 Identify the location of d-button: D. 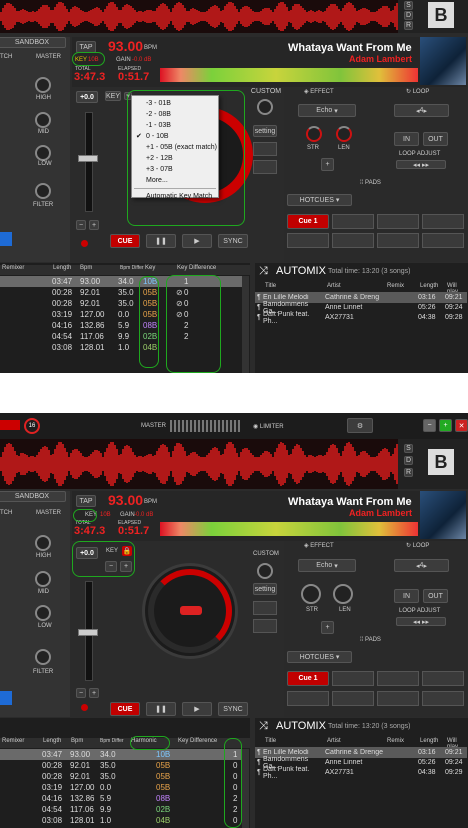
(408, 15).